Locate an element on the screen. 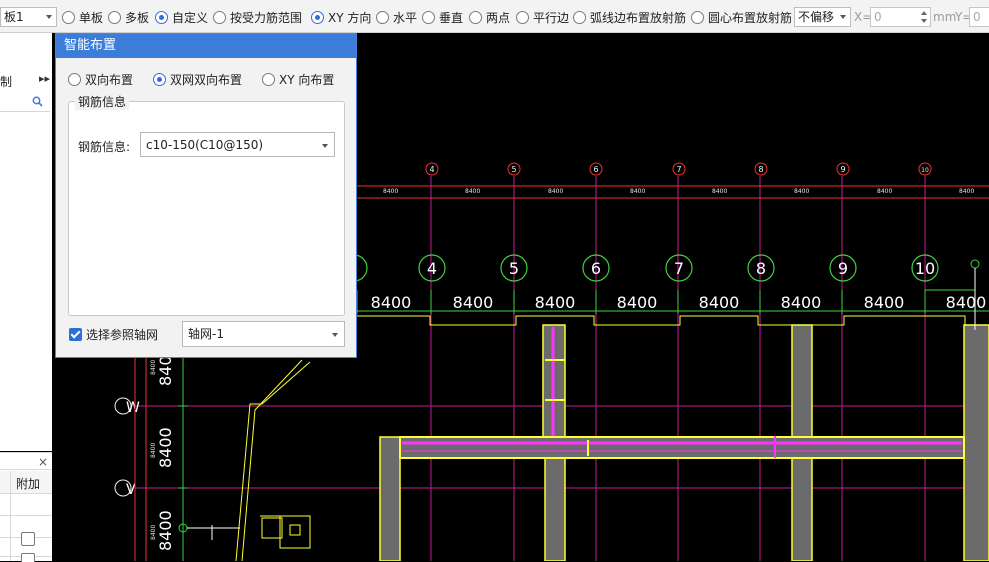 The height and width of the screenshot is (562, 989). radio-horizontal: 水平 is located at coordinates (396, 17).